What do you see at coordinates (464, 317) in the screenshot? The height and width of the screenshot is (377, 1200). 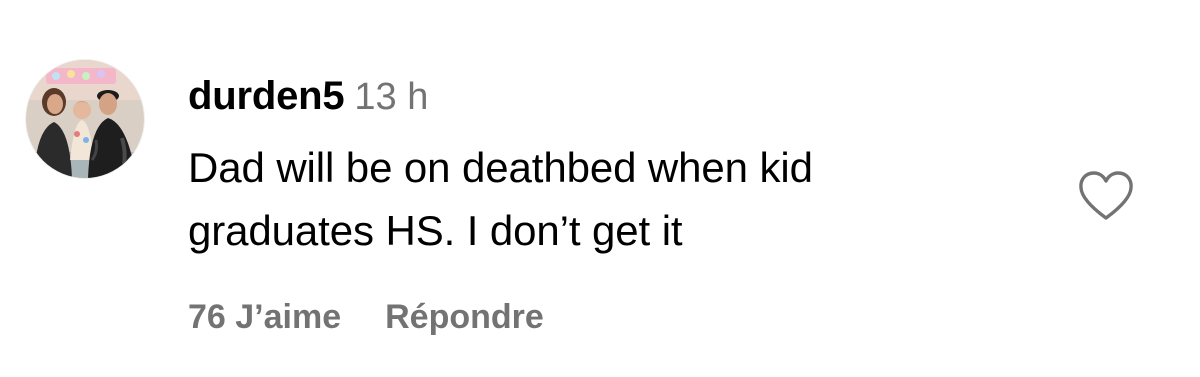 I see `reply-button: Répondre` at bounding box center [464, 317].